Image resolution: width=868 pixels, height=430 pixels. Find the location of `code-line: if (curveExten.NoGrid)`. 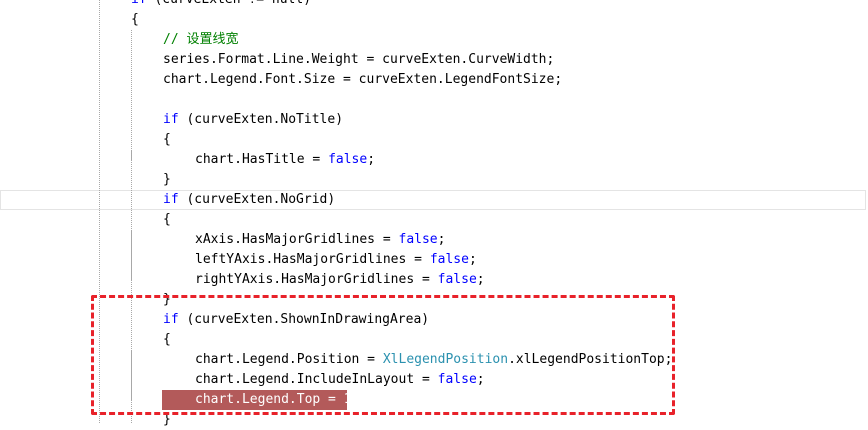

code-line: if (curveExten.NoGrid) is located at coordinates (249, 200).